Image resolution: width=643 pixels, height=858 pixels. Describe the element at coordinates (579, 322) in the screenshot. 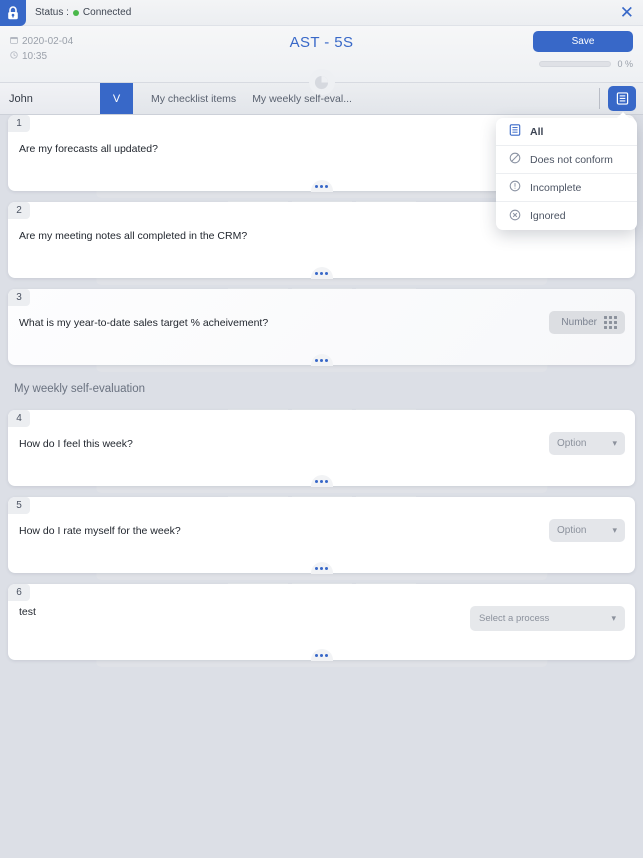

I see `number-field-label: Number` at that location.